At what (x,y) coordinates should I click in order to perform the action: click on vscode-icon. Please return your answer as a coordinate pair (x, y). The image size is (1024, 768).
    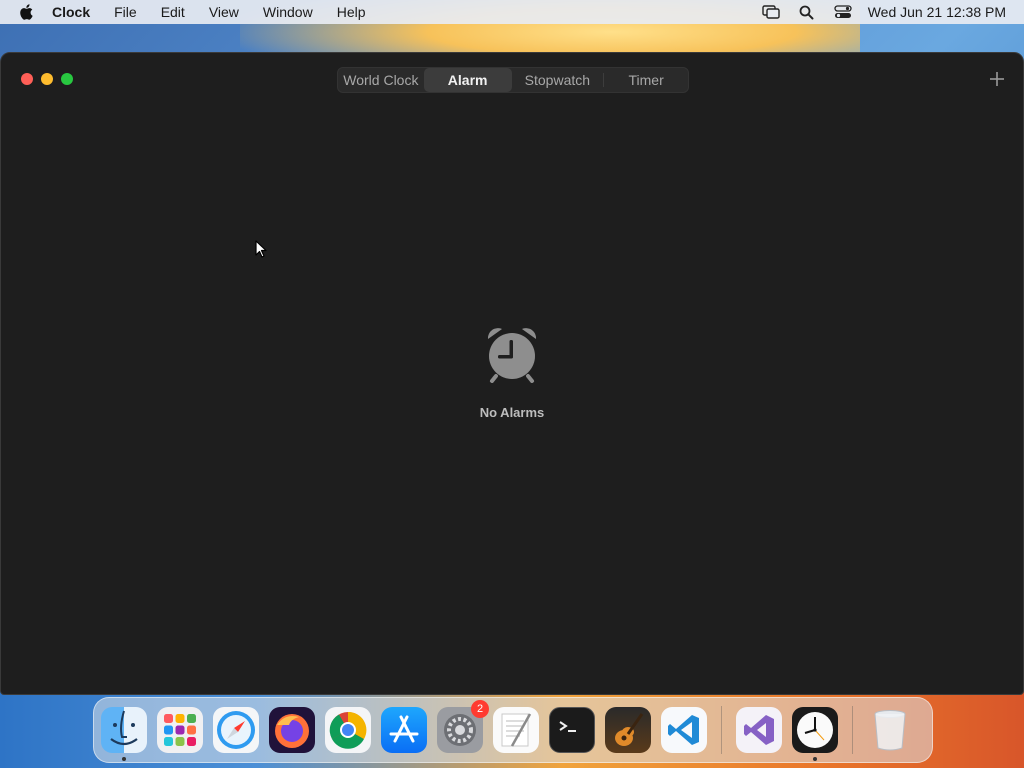
    Looking at the image, I should click on (683, 730).